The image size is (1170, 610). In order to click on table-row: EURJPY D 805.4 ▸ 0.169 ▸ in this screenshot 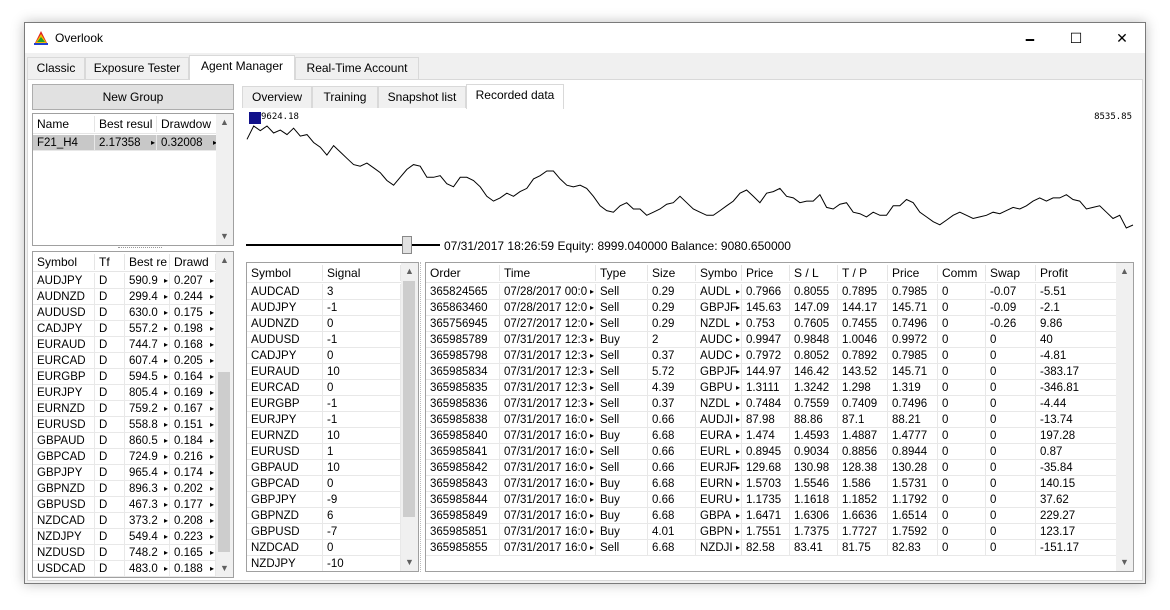, I will do `click(124, 393)`.